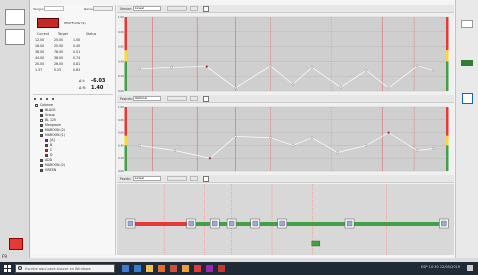 This screenshot has height=275, width=478. I want to click on system-tray: ESP 10:30 12/05/2019, so click(440, 267).